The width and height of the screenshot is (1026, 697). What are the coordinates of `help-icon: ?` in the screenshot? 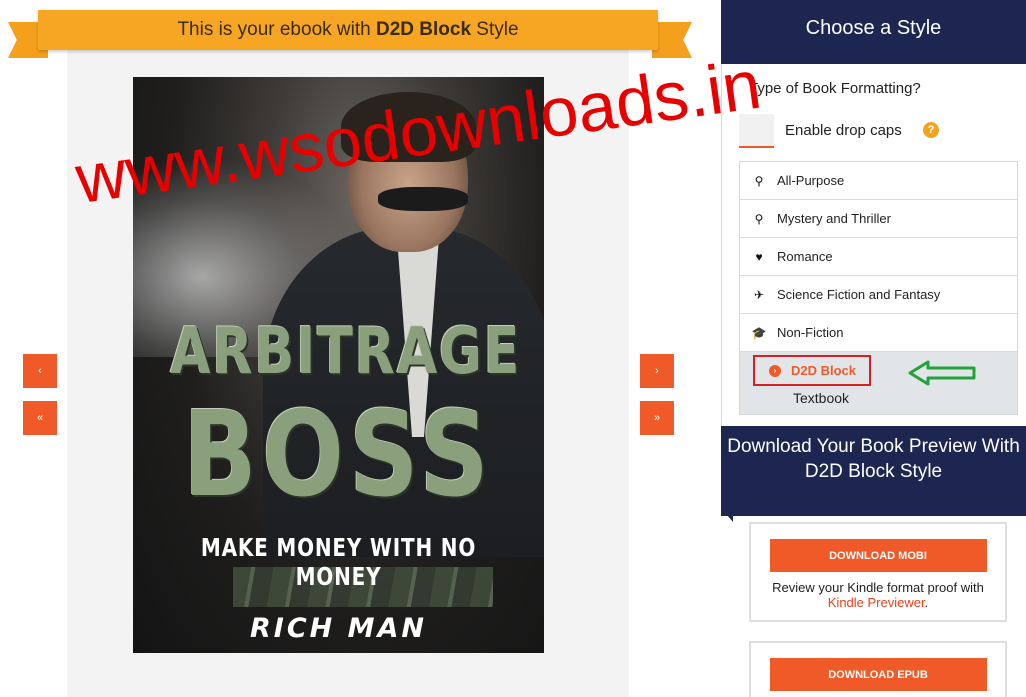 It's located at (931, 130).